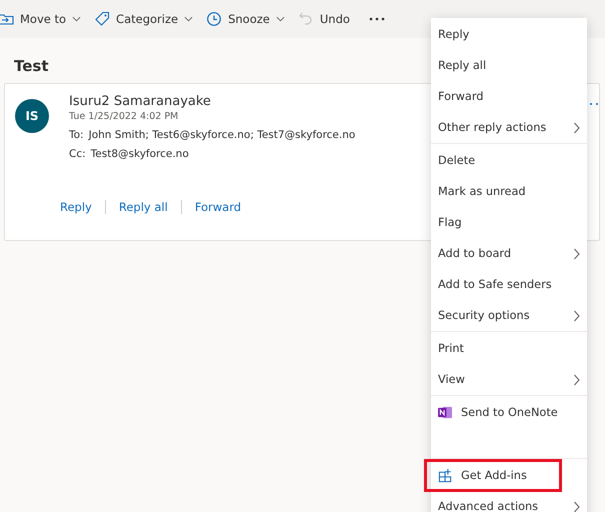  I want to click on sender-name: Isuru2 Samaranayake, so click(140, 101).